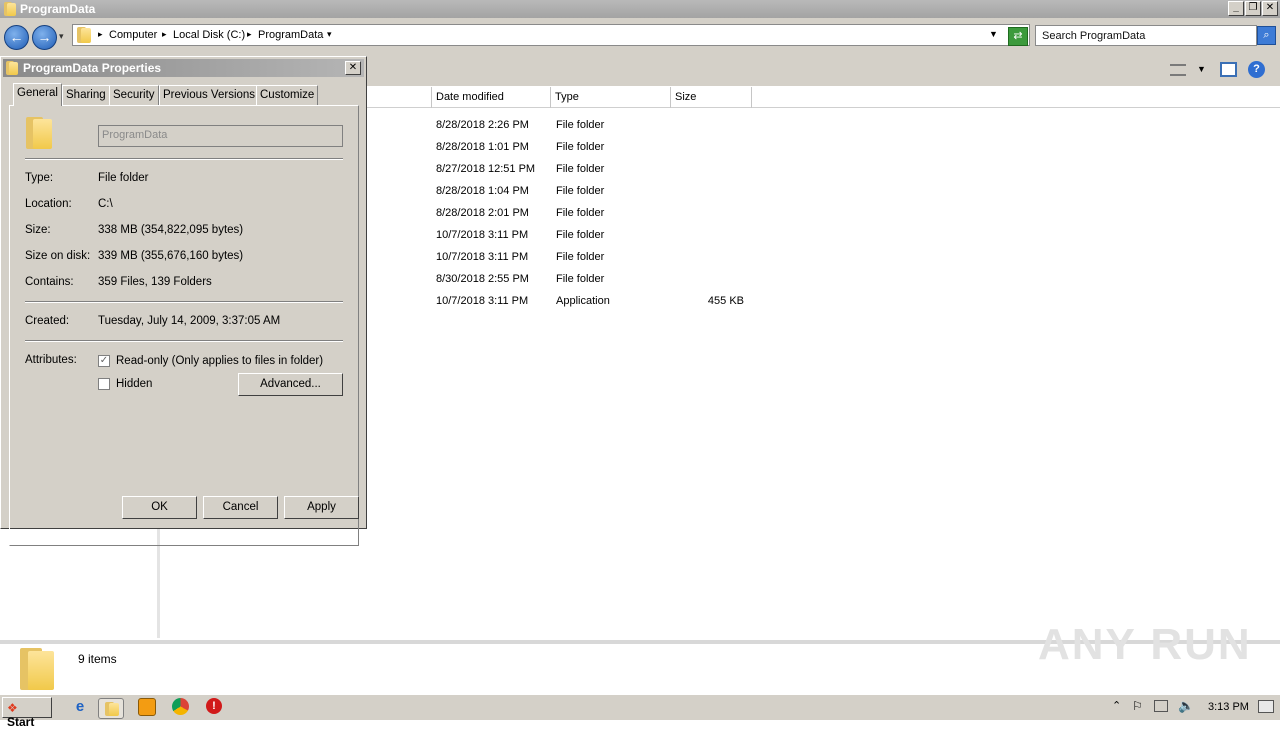  Describe the element at coordinates (1116, 705) in the screenshot. I see `show-hidden-icons: ⌃` at that location.